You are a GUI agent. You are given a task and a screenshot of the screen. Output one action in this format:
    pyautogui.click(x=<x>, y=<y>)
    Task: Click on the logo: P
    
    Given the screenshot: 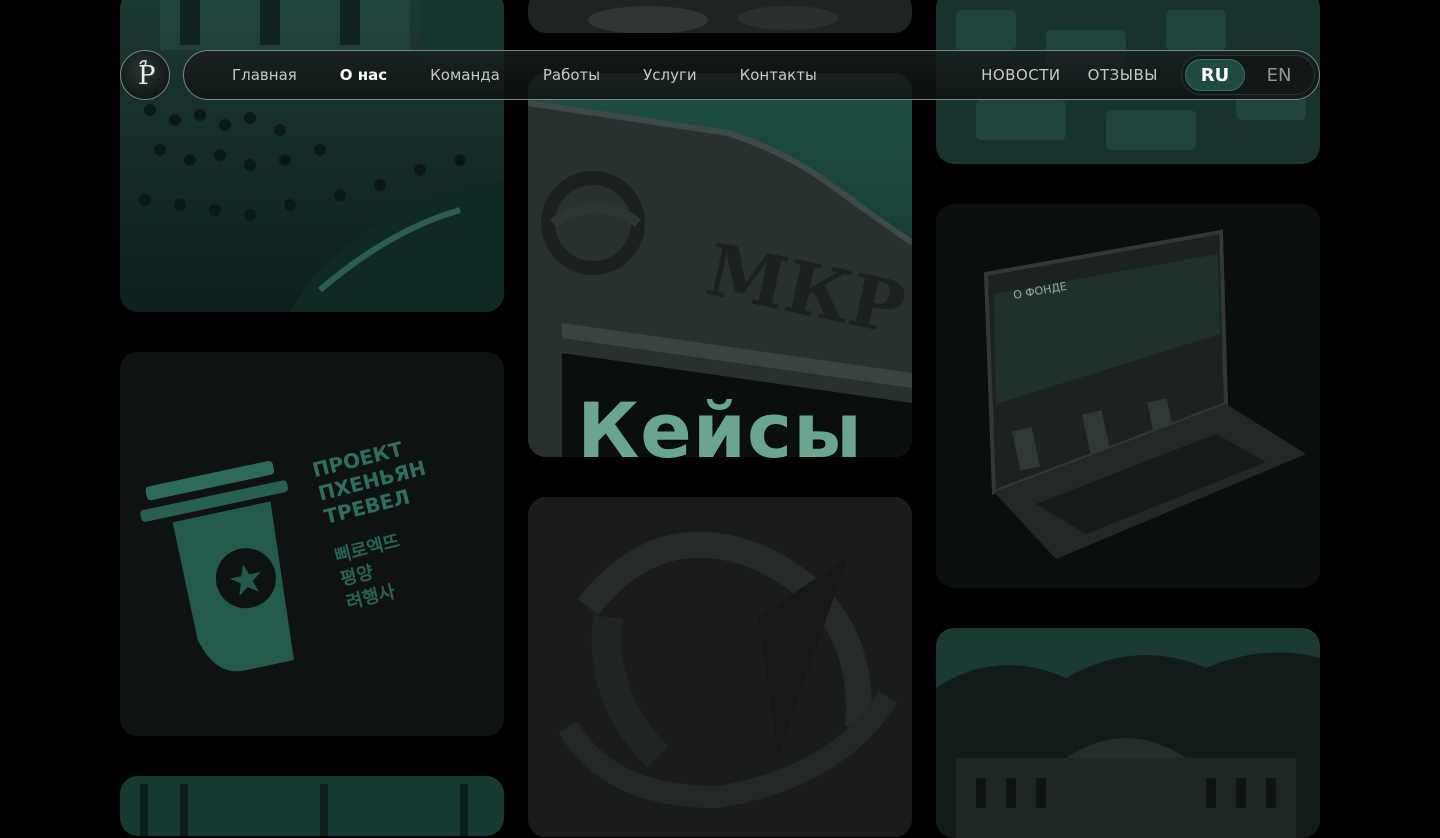 What is the action you would take?
    pyautogui.click(x=145, y=75)
    